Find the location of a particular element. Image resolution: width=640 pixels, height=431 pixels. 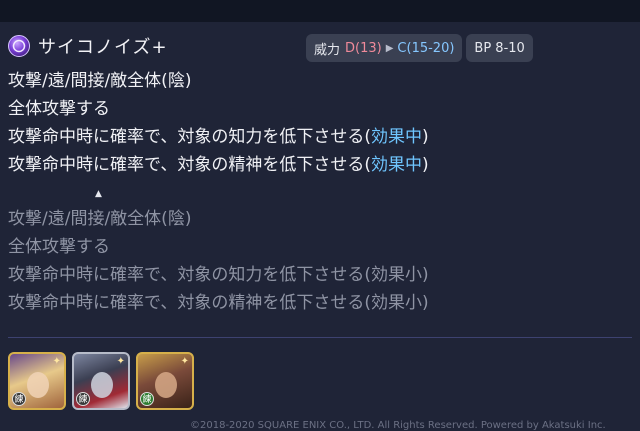

caret-up-icon: ▲ is located at coordinates (98, 194).